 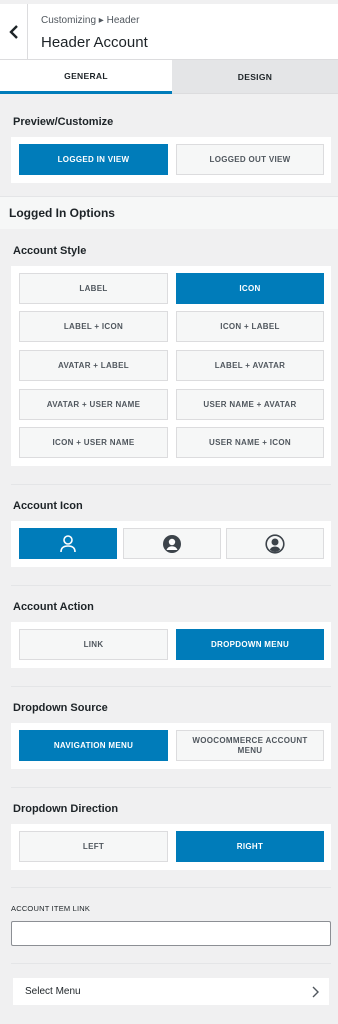 What do you see at coordinates (86, 77) in the screenshot?
I see `tab-general: GENERAL` at bounding box center [86, 77].